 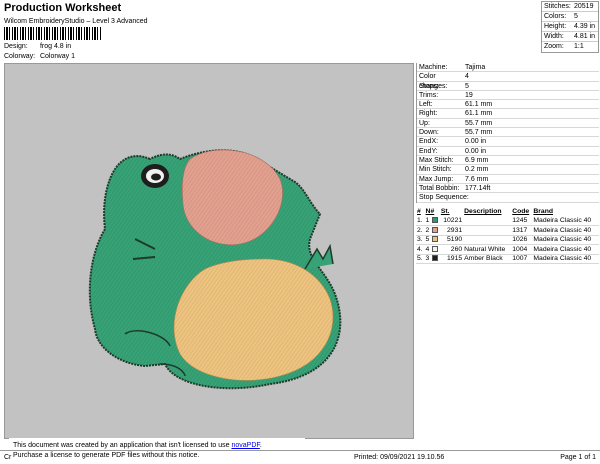 What do you see at coordinates (508, 114) in the screenshot?
I see `info-row: Right: 61.1 mm` at bounding box center [508, 114].